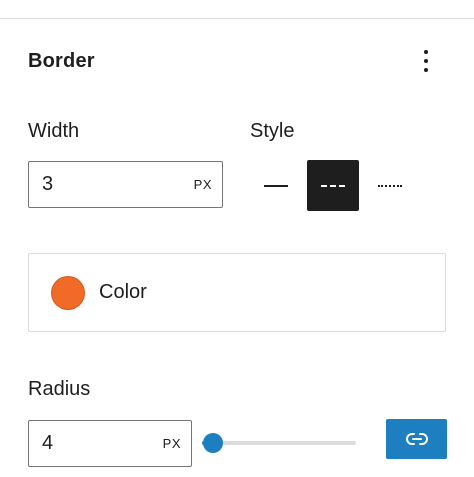 This screenshot has width=474, height=477. What do you see at coordinates (213, 443) in the screenshot?
I see `slider-thumb` at bounding box center [213, 443].